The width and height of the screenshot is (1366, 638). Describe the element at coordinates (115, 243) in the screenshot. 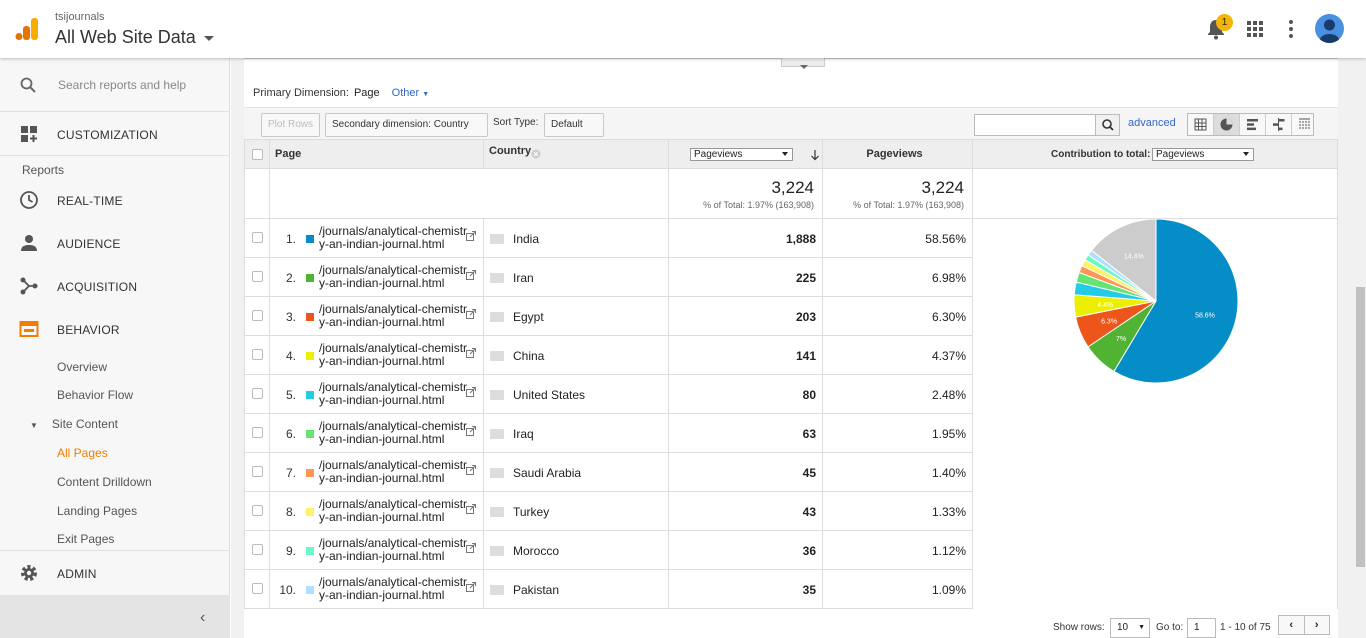

I see `nav-audience: AUDIENCE` at that location.